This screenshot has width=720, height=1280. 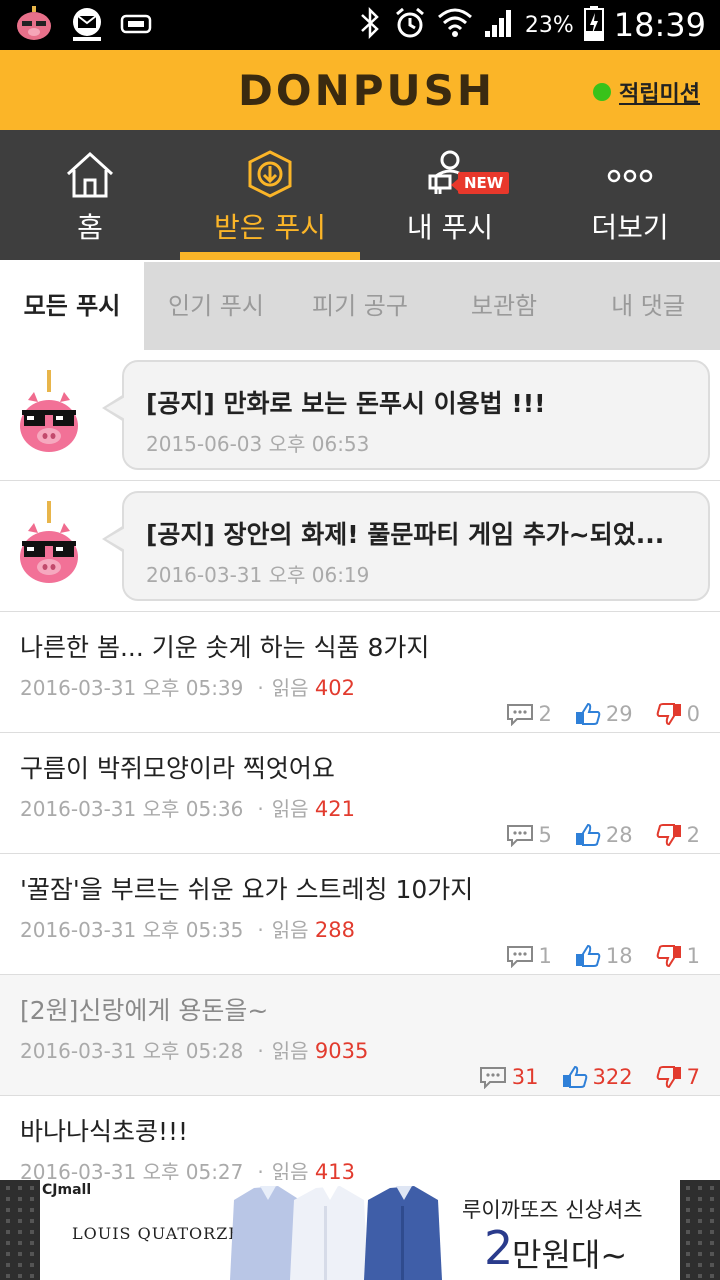 What do you see at coordinates (336, 1233) in the screenshot?
I see `shirts-image` at bounding box center [336, 1233].